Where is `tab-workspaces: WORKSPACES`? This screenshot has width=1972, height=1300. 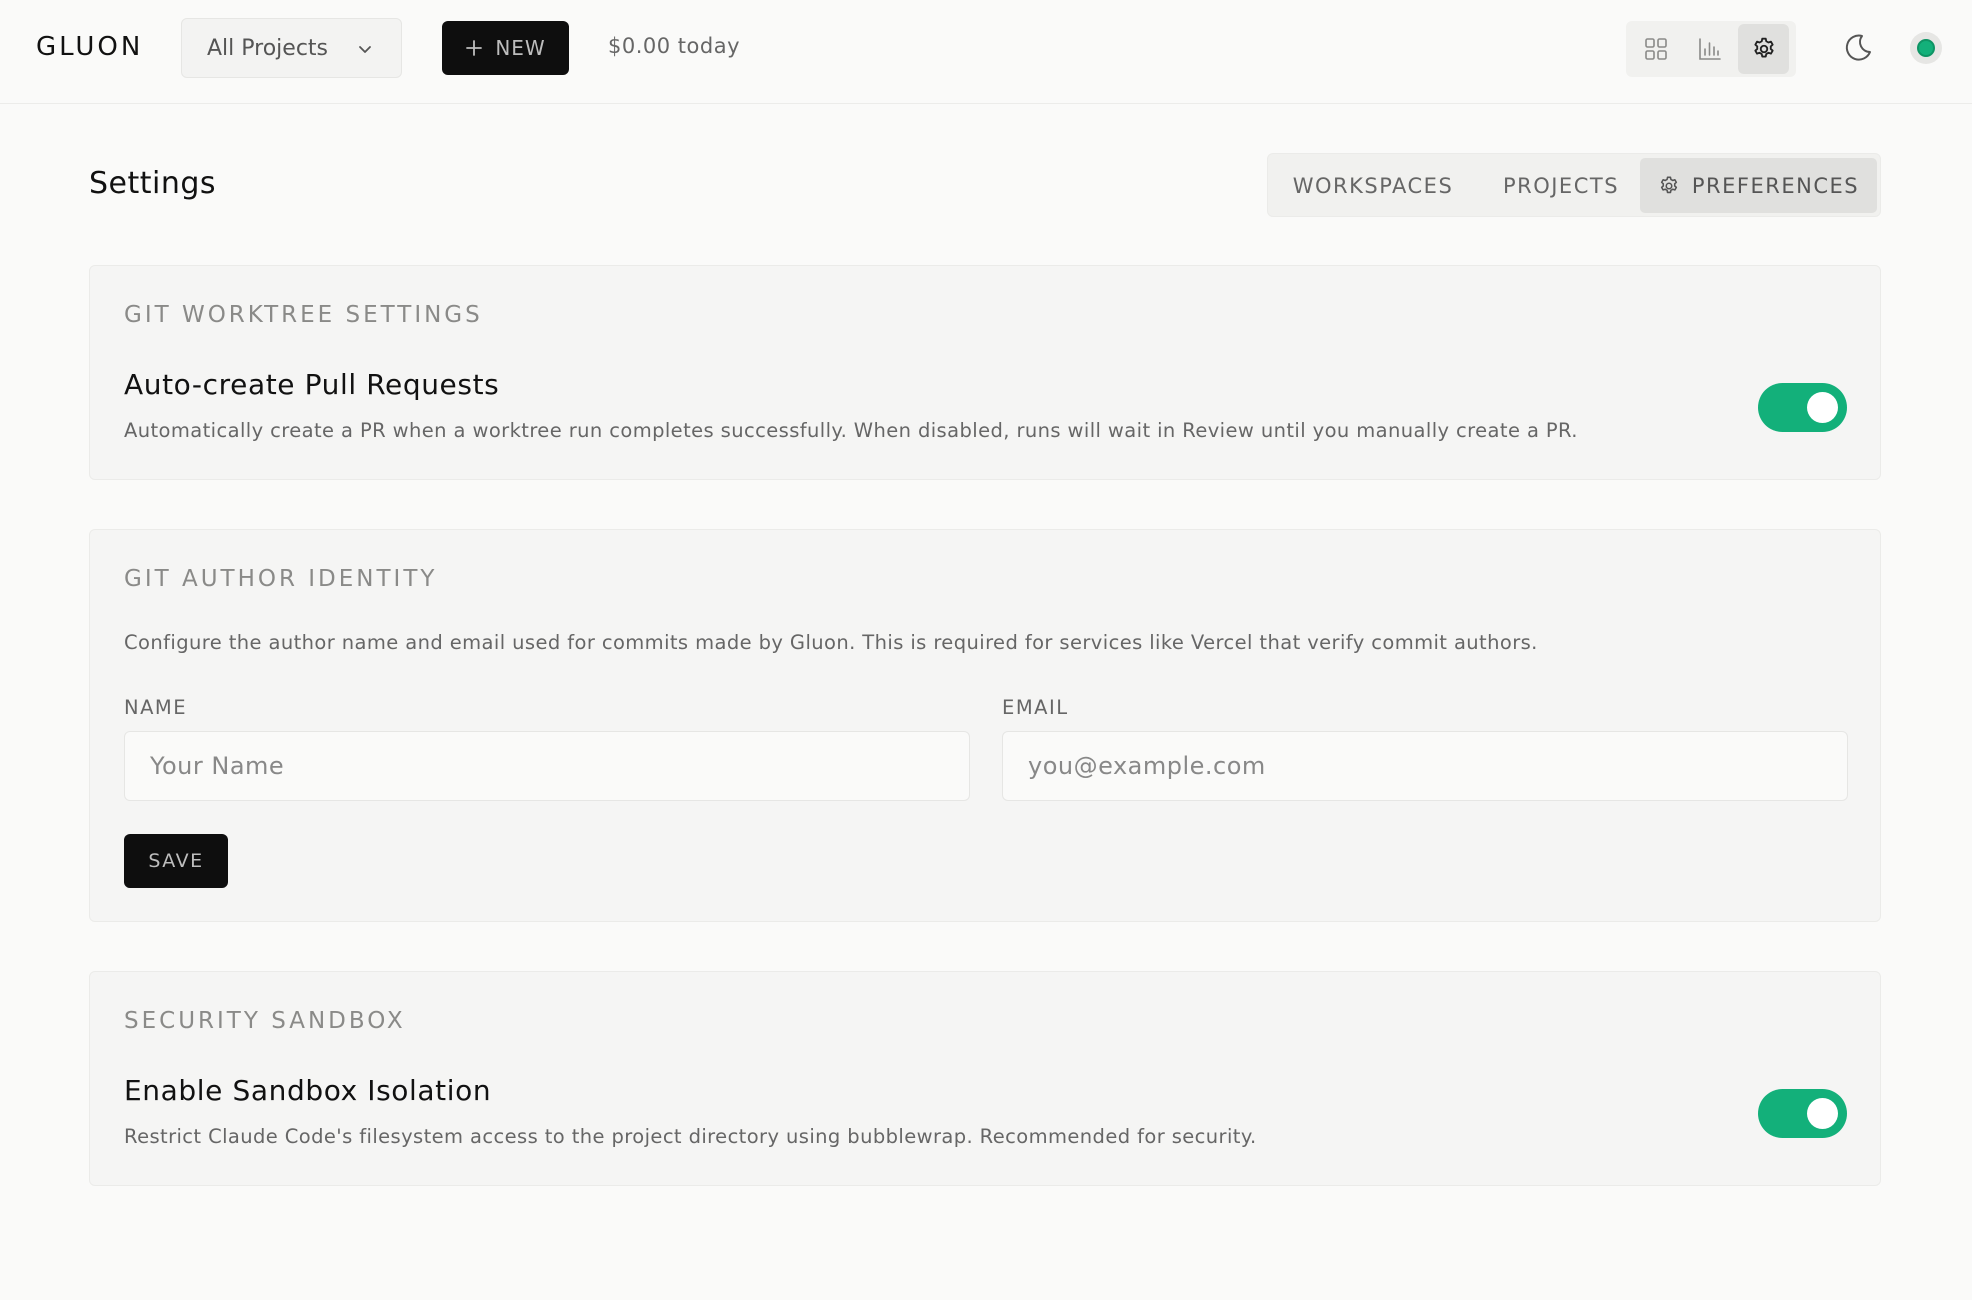
tab-workspaces: WORKSPACES is located at coordinates (1373, 185).